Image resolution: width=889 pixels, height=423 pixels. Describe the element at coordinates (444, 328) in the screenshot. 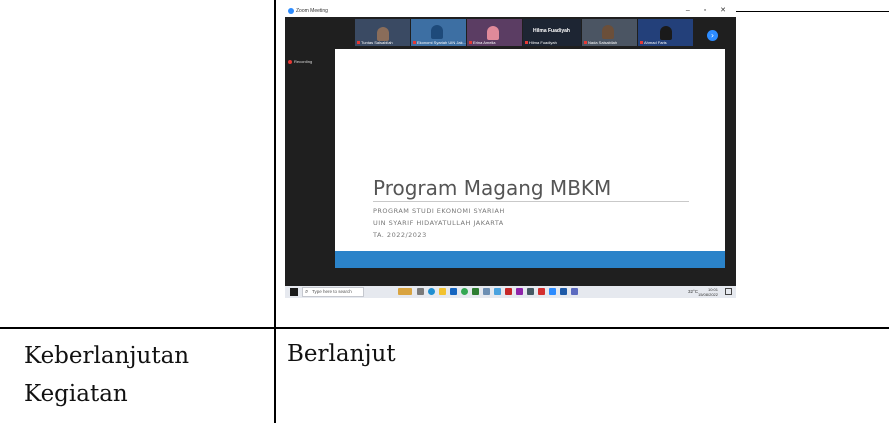

I see `table-row-divider` at that location.